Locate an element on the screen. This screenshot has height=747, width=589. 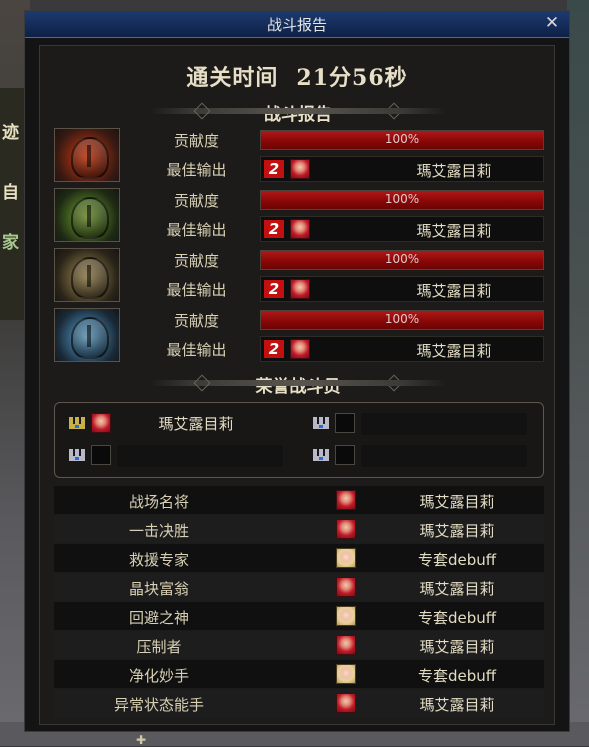
award-row: 回避之神 专套debuff is located at coordinates (299, 616).